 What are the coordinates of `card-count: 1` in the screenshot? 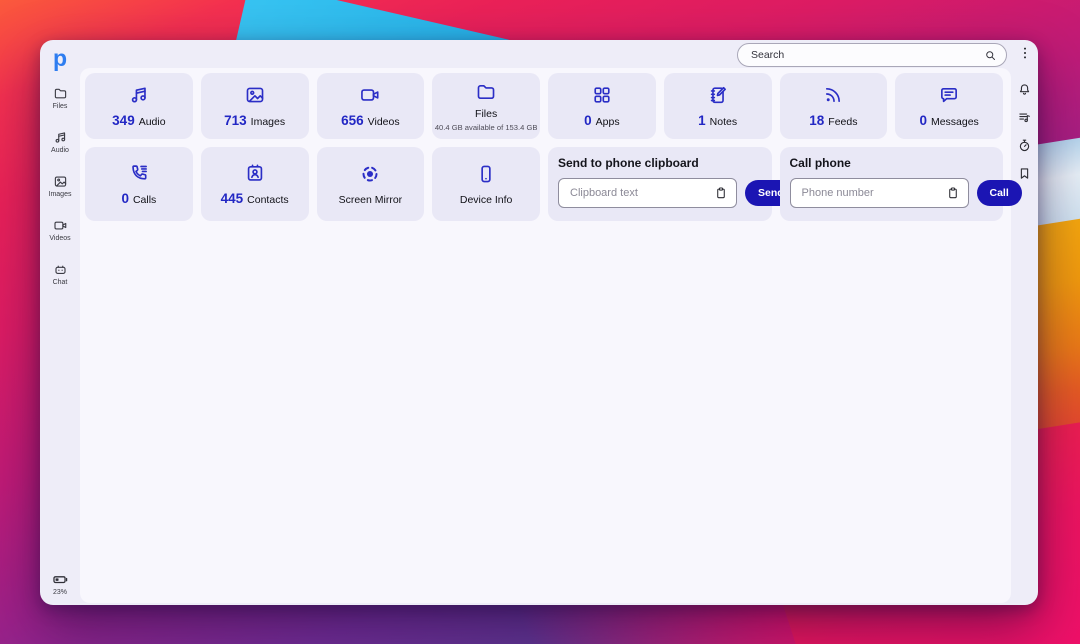 It's located at (702, 120).